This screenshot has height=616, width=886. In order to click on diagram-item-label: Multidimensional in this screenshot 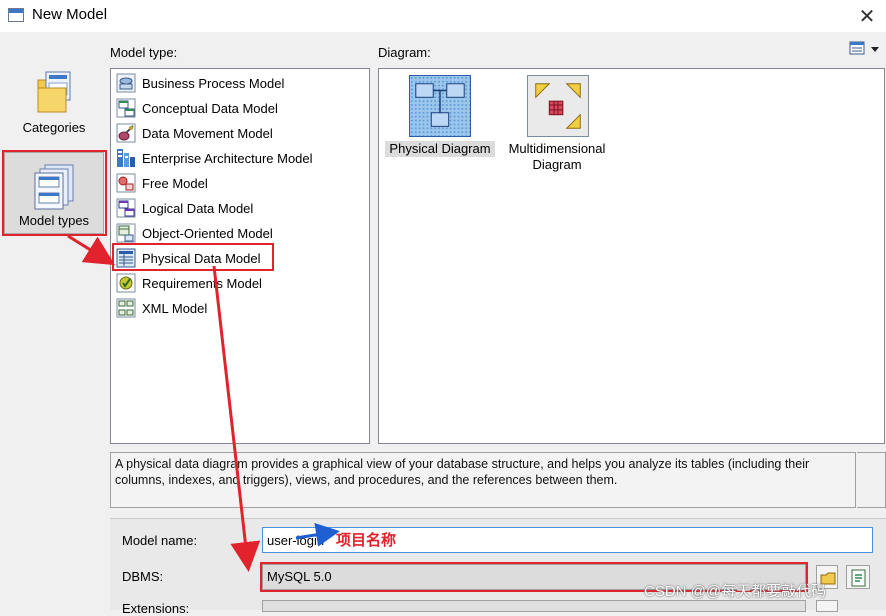, I will do `click(557, 148)`.